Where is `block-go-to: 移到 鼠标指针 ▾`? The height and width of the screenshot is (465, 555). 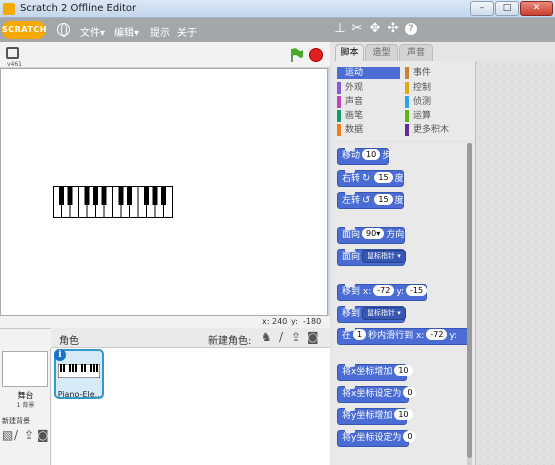 block-go-to: 移到 鼠标指针 ▾ is located at coordinates (371, 314).